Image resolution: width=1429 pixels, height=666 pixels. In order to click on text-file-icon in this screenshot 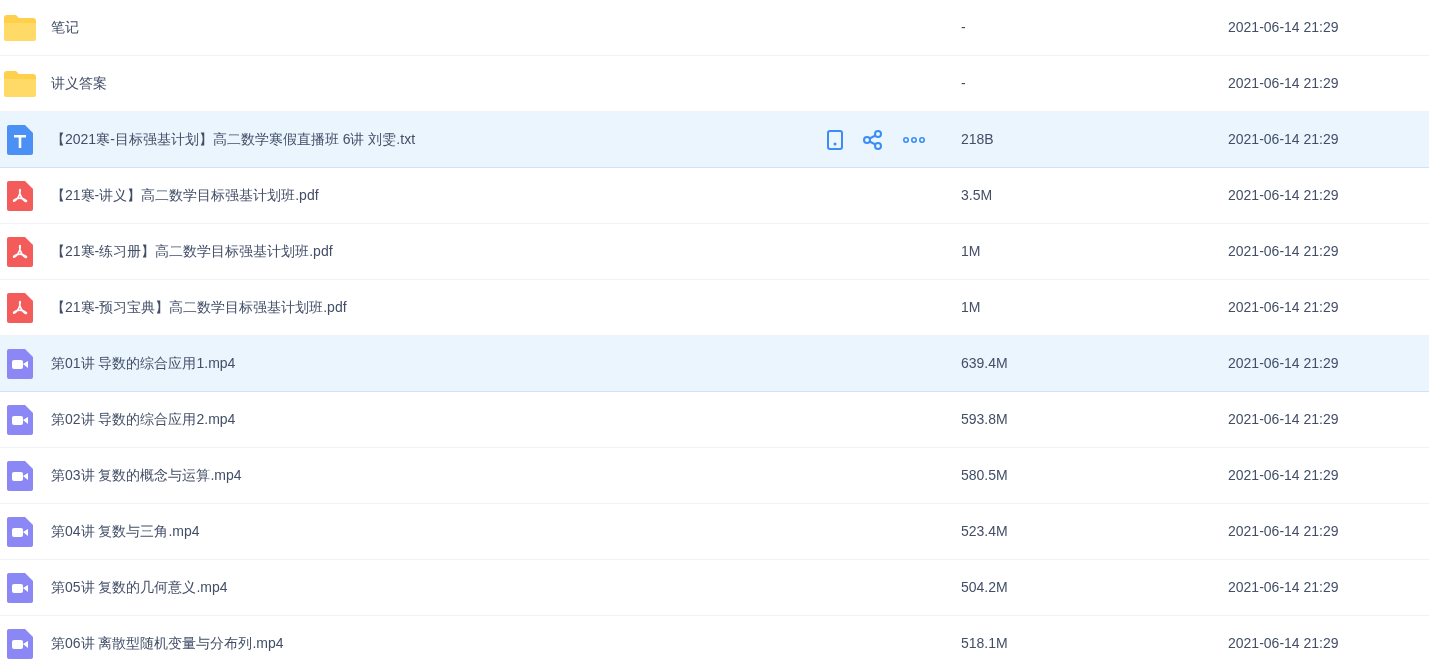, I will do `click(19, 139)`.